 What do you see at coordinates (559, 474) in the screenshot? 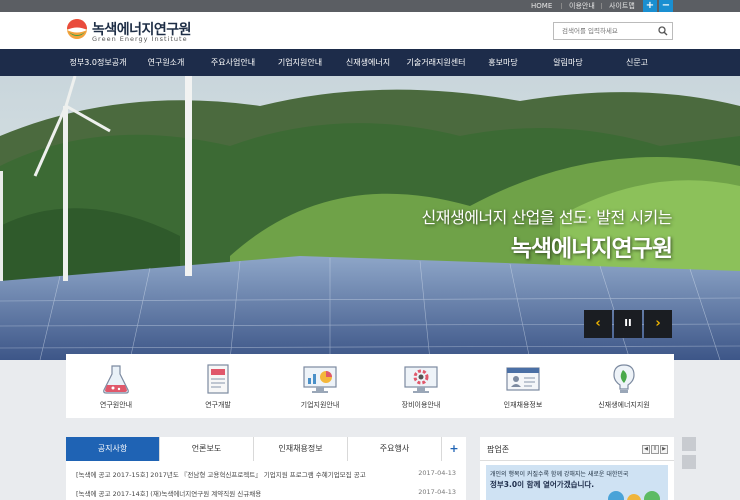
I see `popup-banner-text: 개인의 행복이 커질수록 함께 강해지는 새로운 대한민국` at bounding box center [559, 474].